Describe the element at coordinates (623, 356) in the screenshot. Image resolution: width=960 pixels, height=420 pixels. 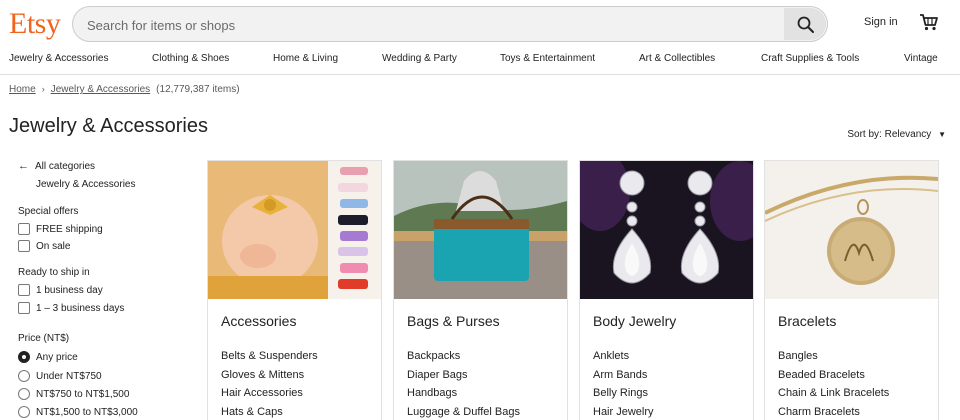
I see `subcategory-link: Anklets` at that location.